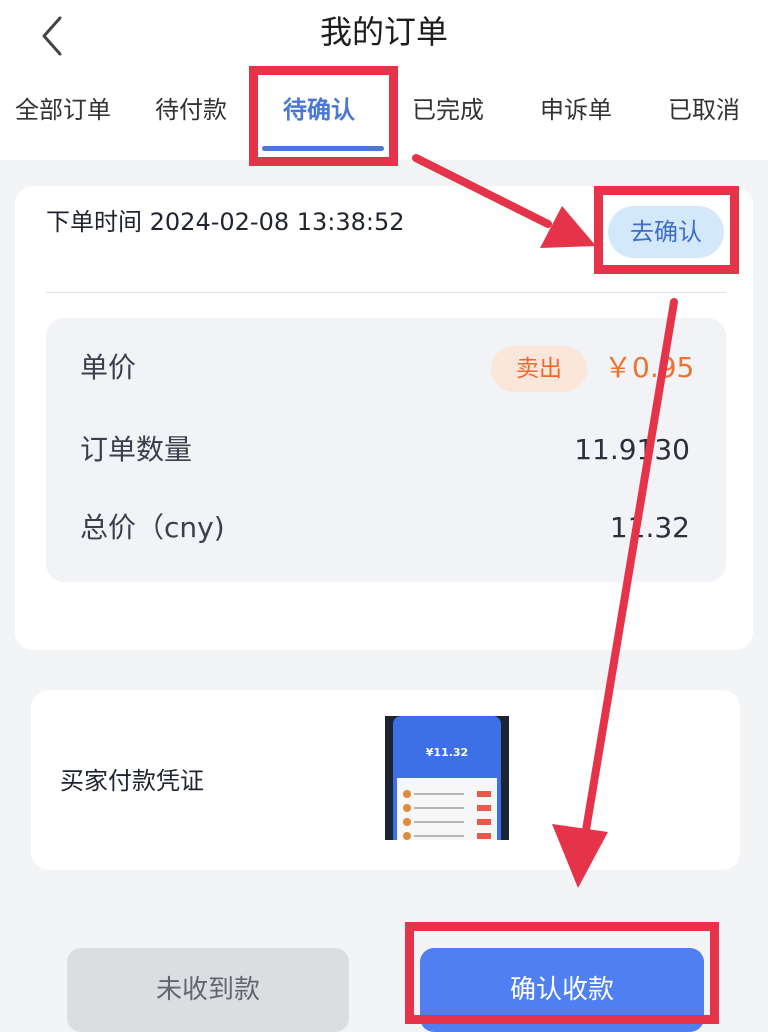 The height and width of the screenshot is (1032, 768). What do you see at coordinates (277, 222) in the screenshot?
I see `order-time-value: 2024-02-08 13:38:52` at bounding box center [277, 222].